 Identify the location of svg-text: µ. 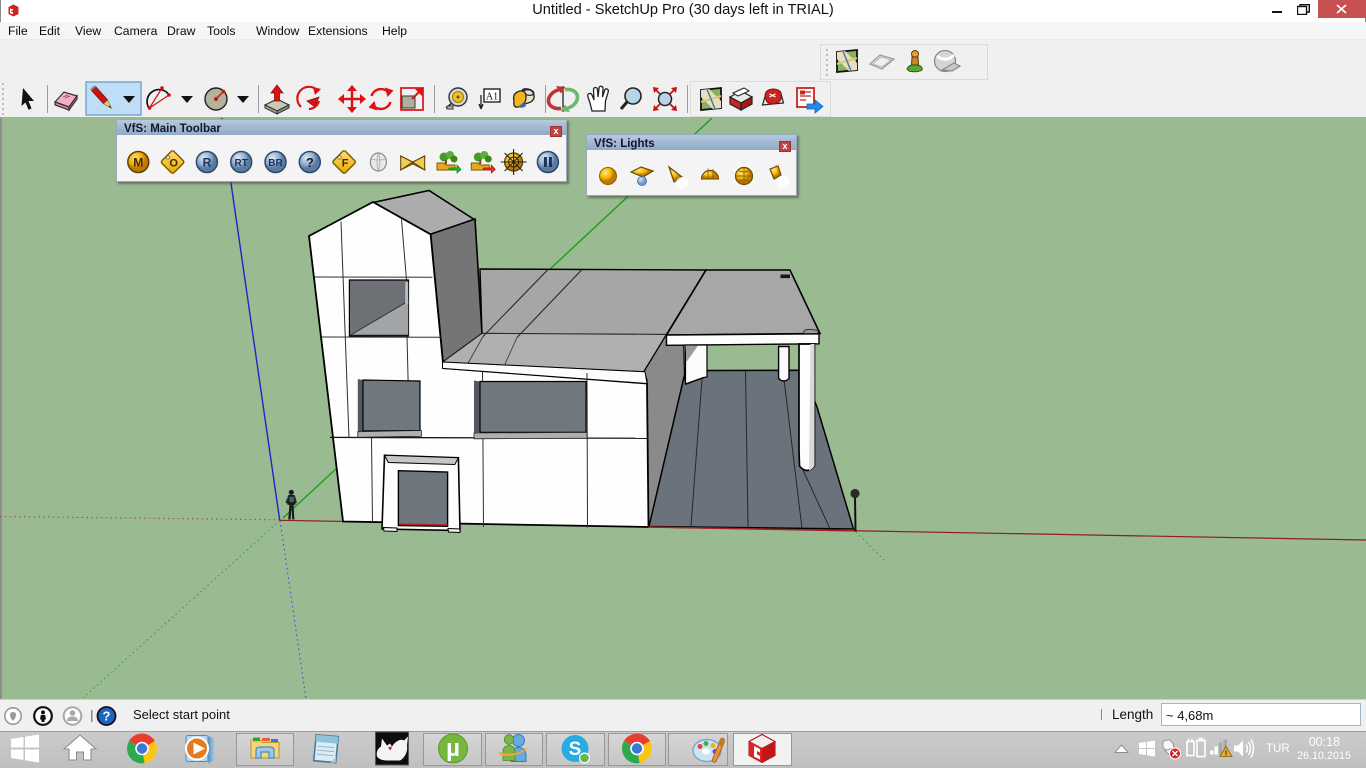
(453, 748).